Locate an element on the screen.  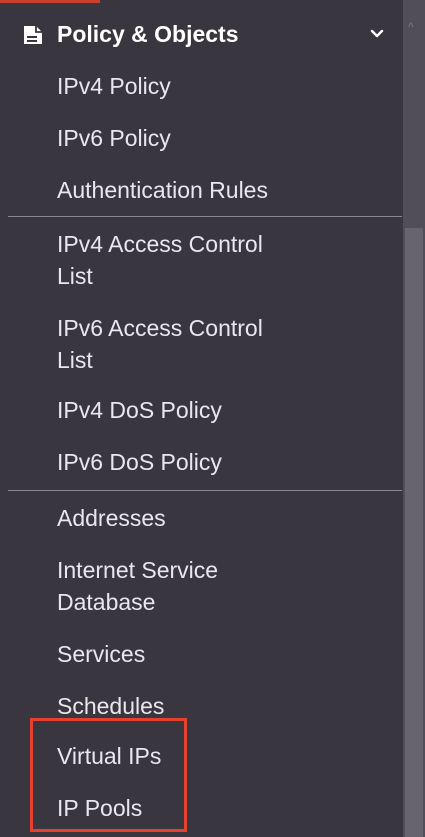
menu-item-label: IPv4 Policy is located at coordinates (114, 86).